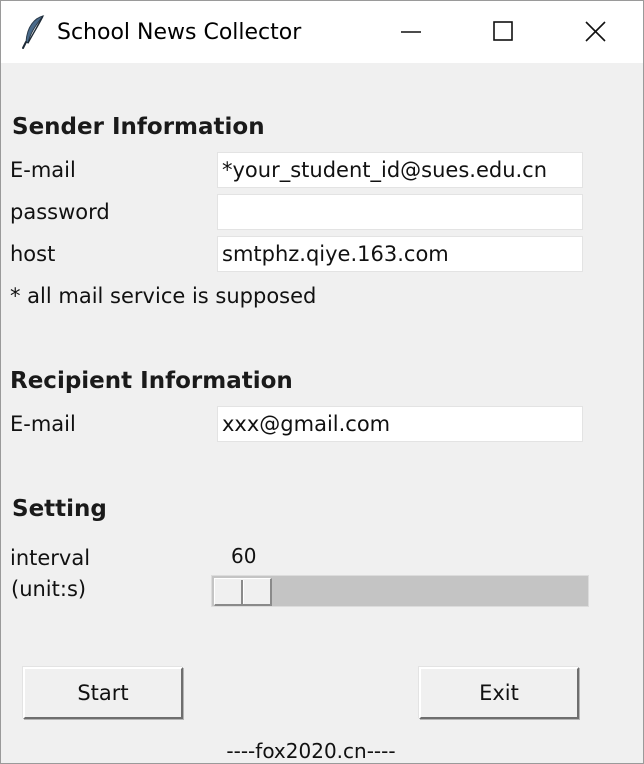  I want to click on unit-label: (unit:s), so click(49, 589).